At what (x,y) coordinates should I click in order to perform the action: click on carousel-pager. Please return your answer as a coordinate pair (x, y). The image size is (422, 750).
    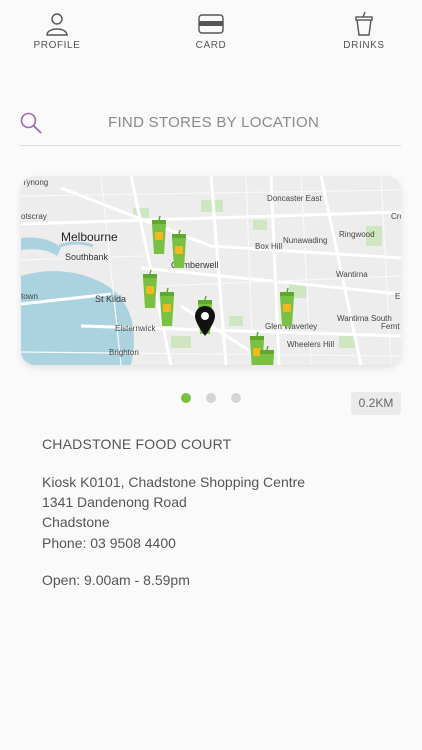
    Looking at the image, I should click on (211, 398).